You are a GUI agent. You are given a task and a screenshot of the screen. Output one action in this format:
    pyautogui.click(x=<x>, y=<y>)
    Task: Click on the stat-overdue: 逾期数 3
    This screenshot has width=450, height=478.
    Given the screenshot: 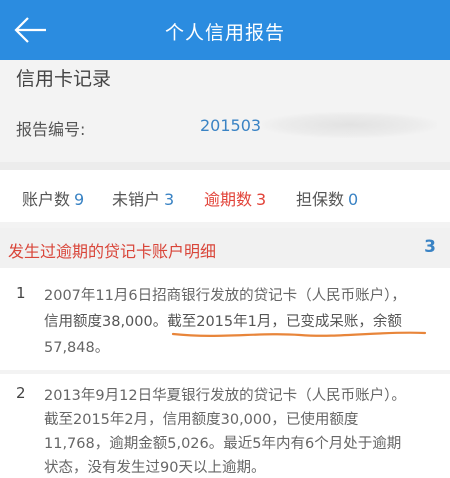 What is the action you would take?
    pyautogui.click(x=235, y=198)
    